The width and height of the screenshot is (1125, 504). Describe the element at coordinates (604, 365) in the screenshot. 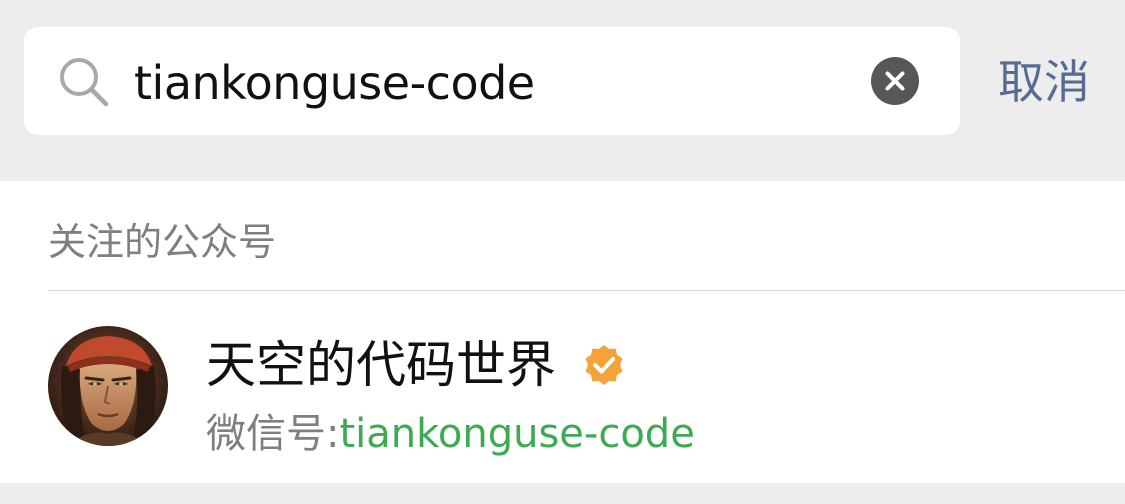

I see `verified-badge-icon` at that location.